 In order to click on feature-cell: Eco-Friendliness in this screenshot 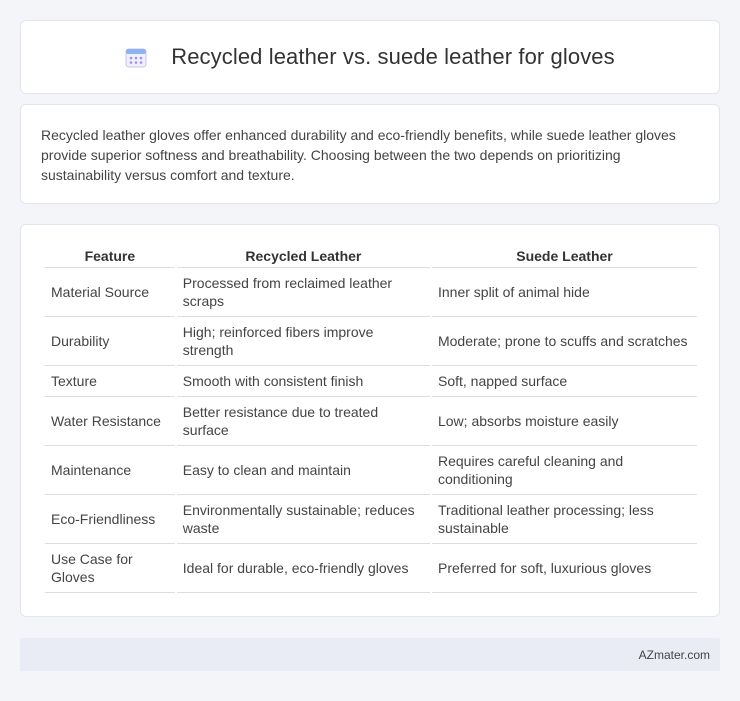, I will do `click(110, 519)`.